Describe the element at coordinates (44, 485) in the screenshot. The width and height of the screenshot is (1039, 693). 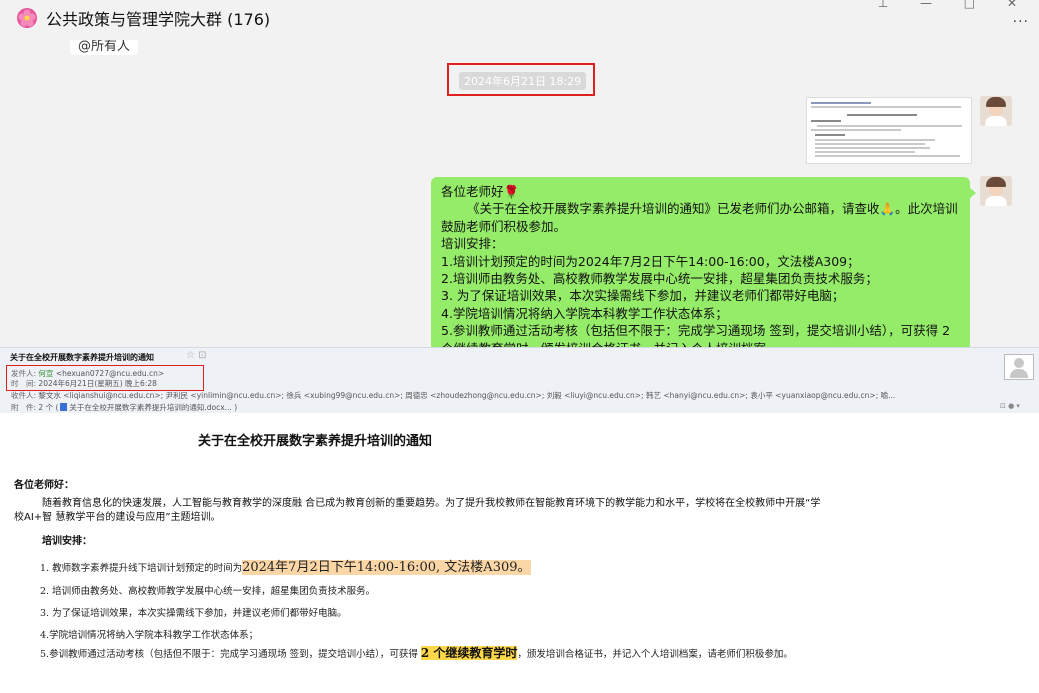
I see `document-greeting: 各位老师好：` at that location.